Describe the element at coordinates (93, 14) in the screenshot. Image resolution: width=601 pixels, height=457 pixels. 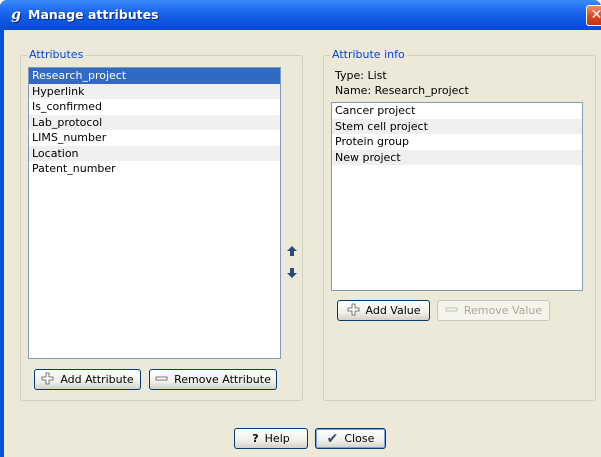
I see `dialog-title: Manage attributes` at that location.